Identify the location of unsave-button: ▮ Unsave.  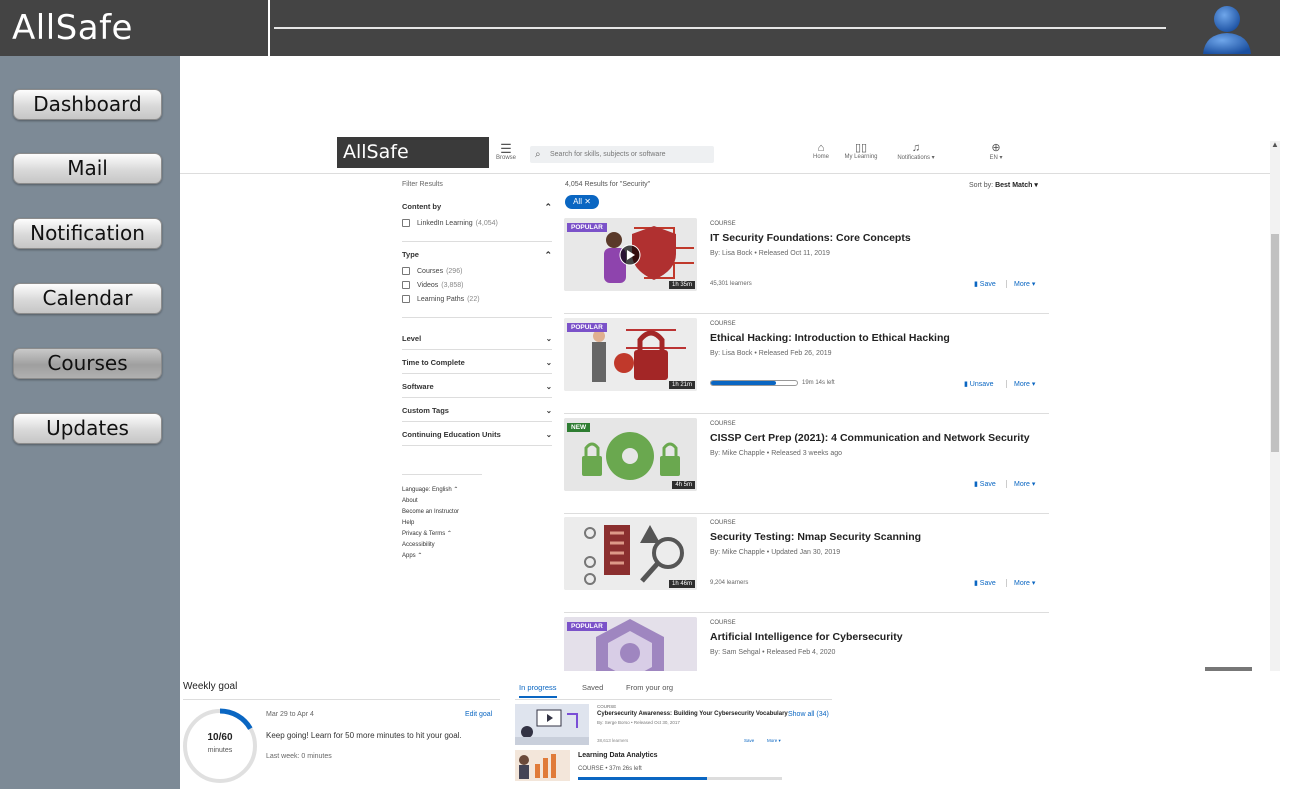
(979, 384).